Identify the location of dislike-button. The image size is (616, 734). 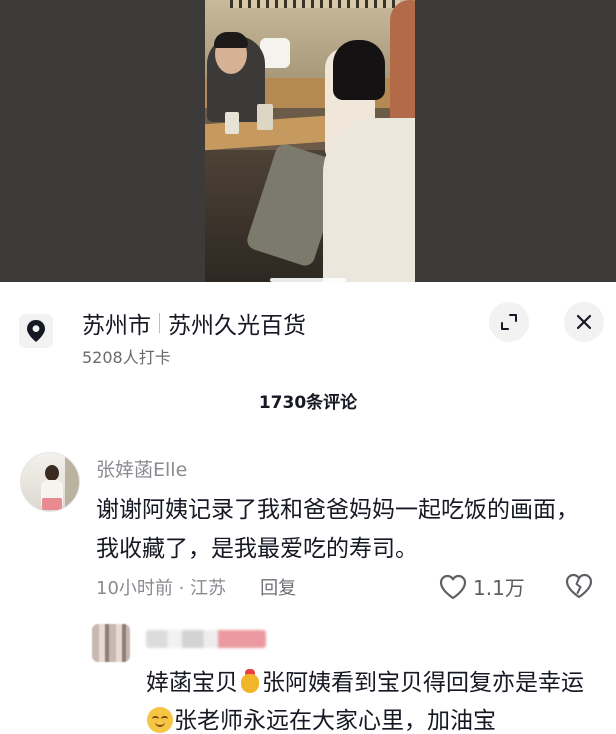
(579, 588).